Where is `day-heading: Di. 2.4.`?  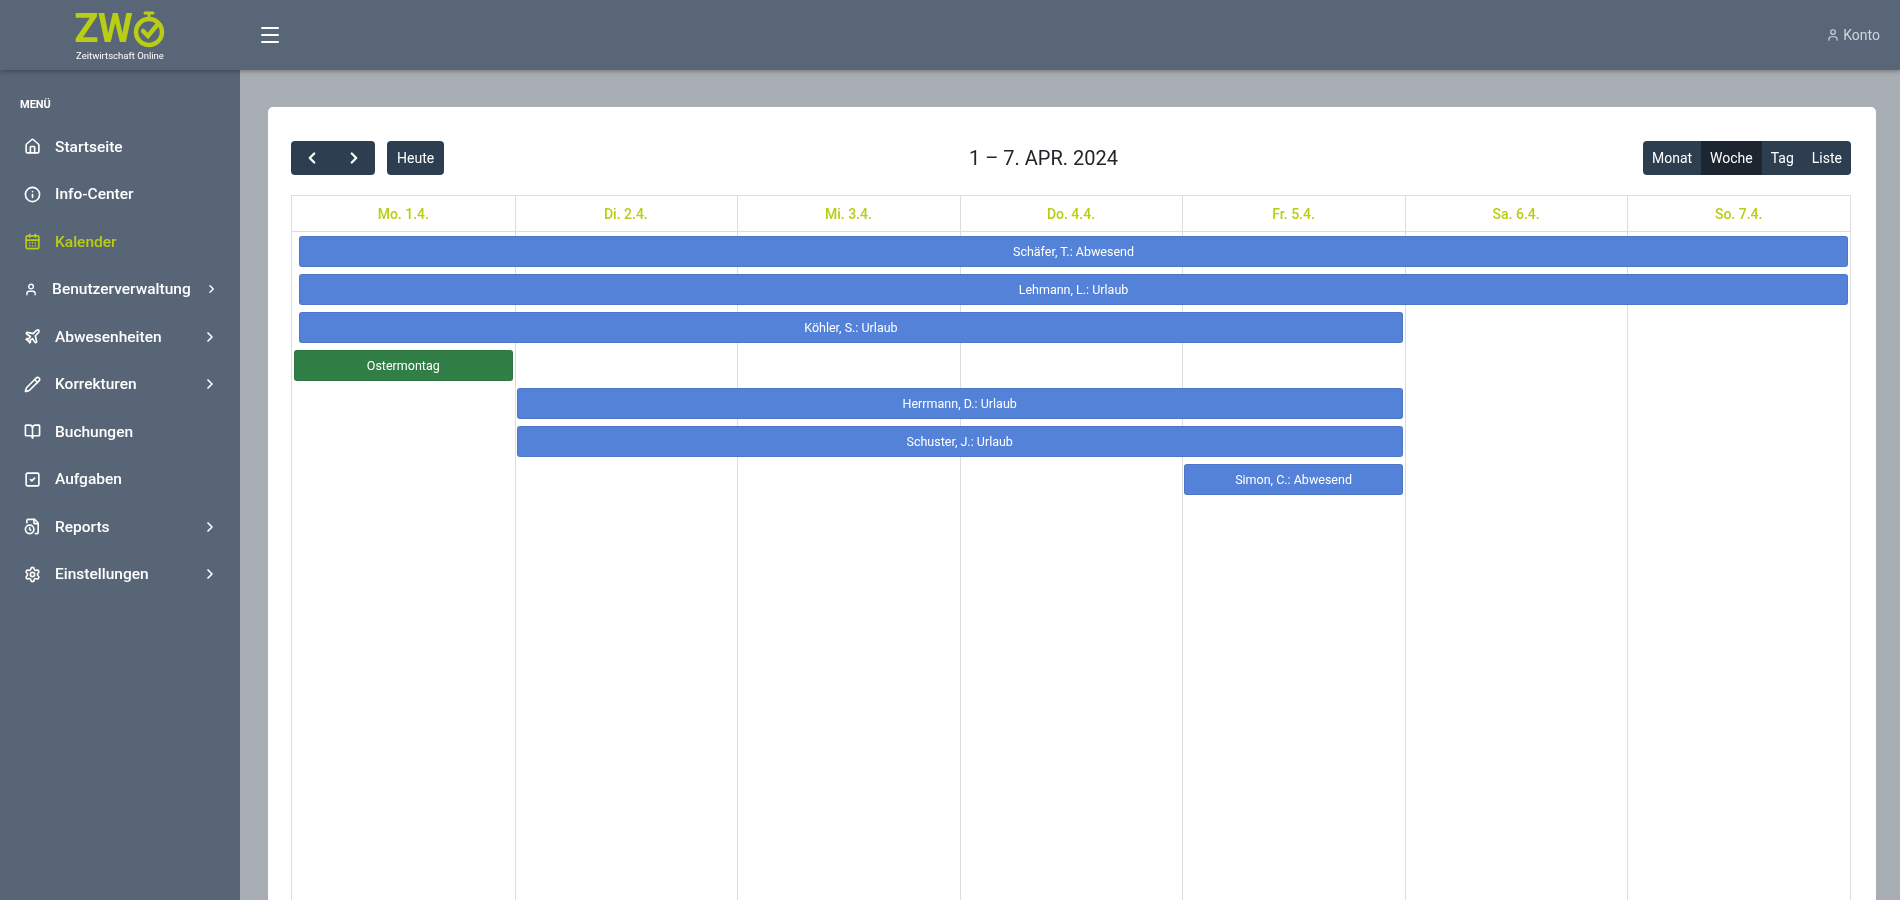
day-heading: Di. 2.4. is located at coordinates (626, 214).